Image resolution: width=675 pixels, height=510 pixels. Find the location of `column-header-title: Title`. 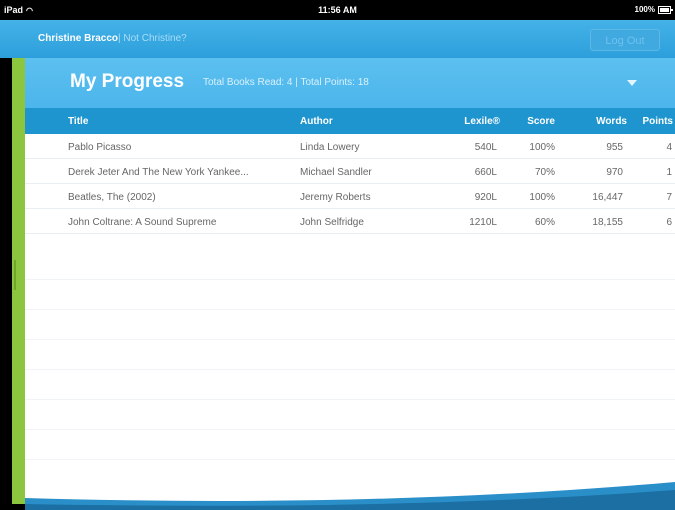

column-header-title: Title is located at coordinates (78, 121).